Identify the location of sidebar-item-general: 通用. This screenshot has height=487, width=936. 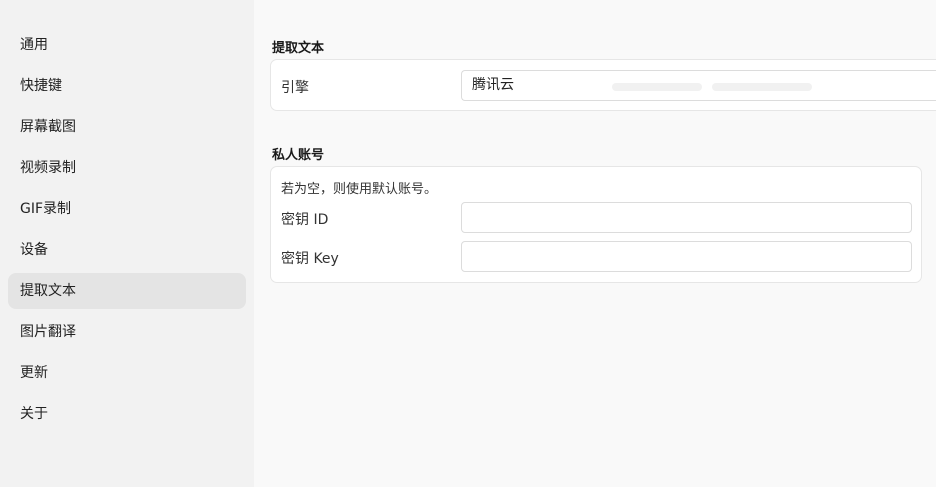
(127, 45).